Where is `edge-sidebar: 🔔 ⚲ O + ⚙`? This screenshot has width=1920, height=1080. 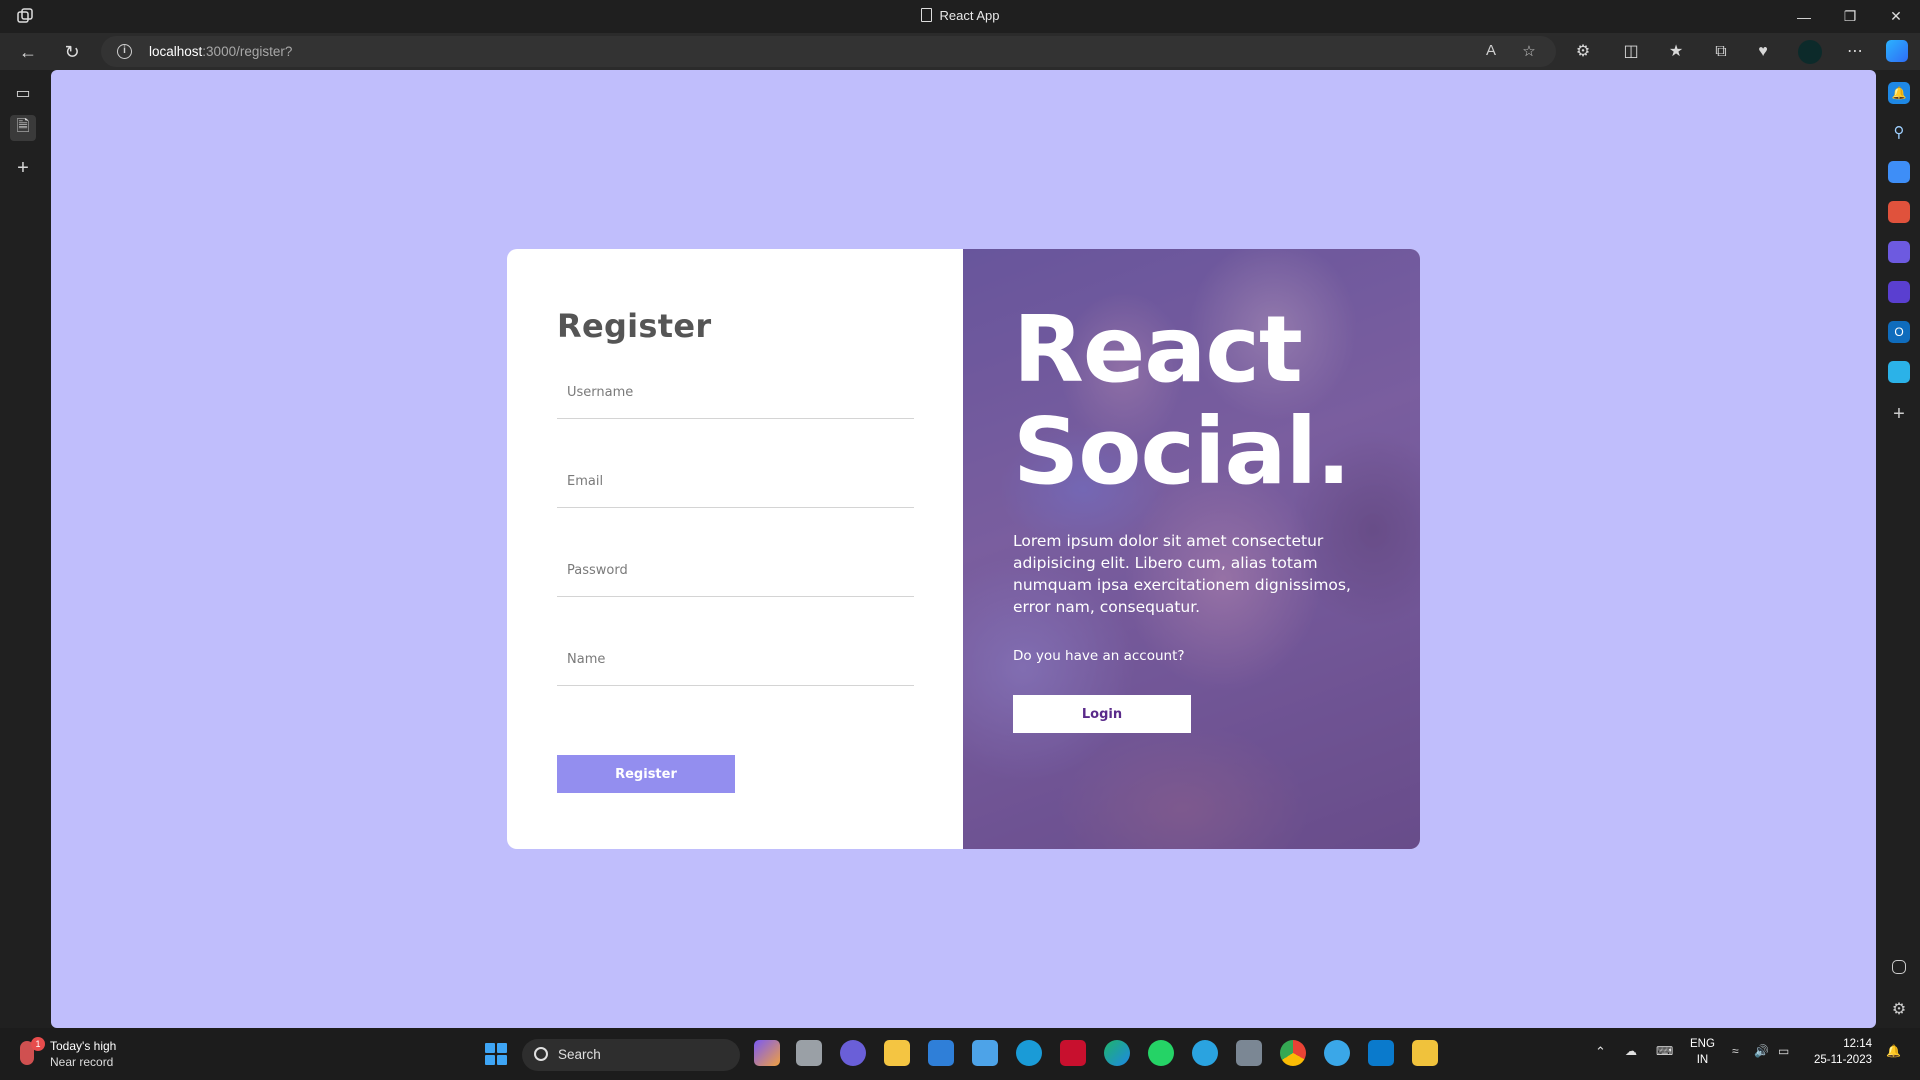 edge-sidebar: 🔔 ⚲ O + ⚙ is located at coordinates (1898, 549).